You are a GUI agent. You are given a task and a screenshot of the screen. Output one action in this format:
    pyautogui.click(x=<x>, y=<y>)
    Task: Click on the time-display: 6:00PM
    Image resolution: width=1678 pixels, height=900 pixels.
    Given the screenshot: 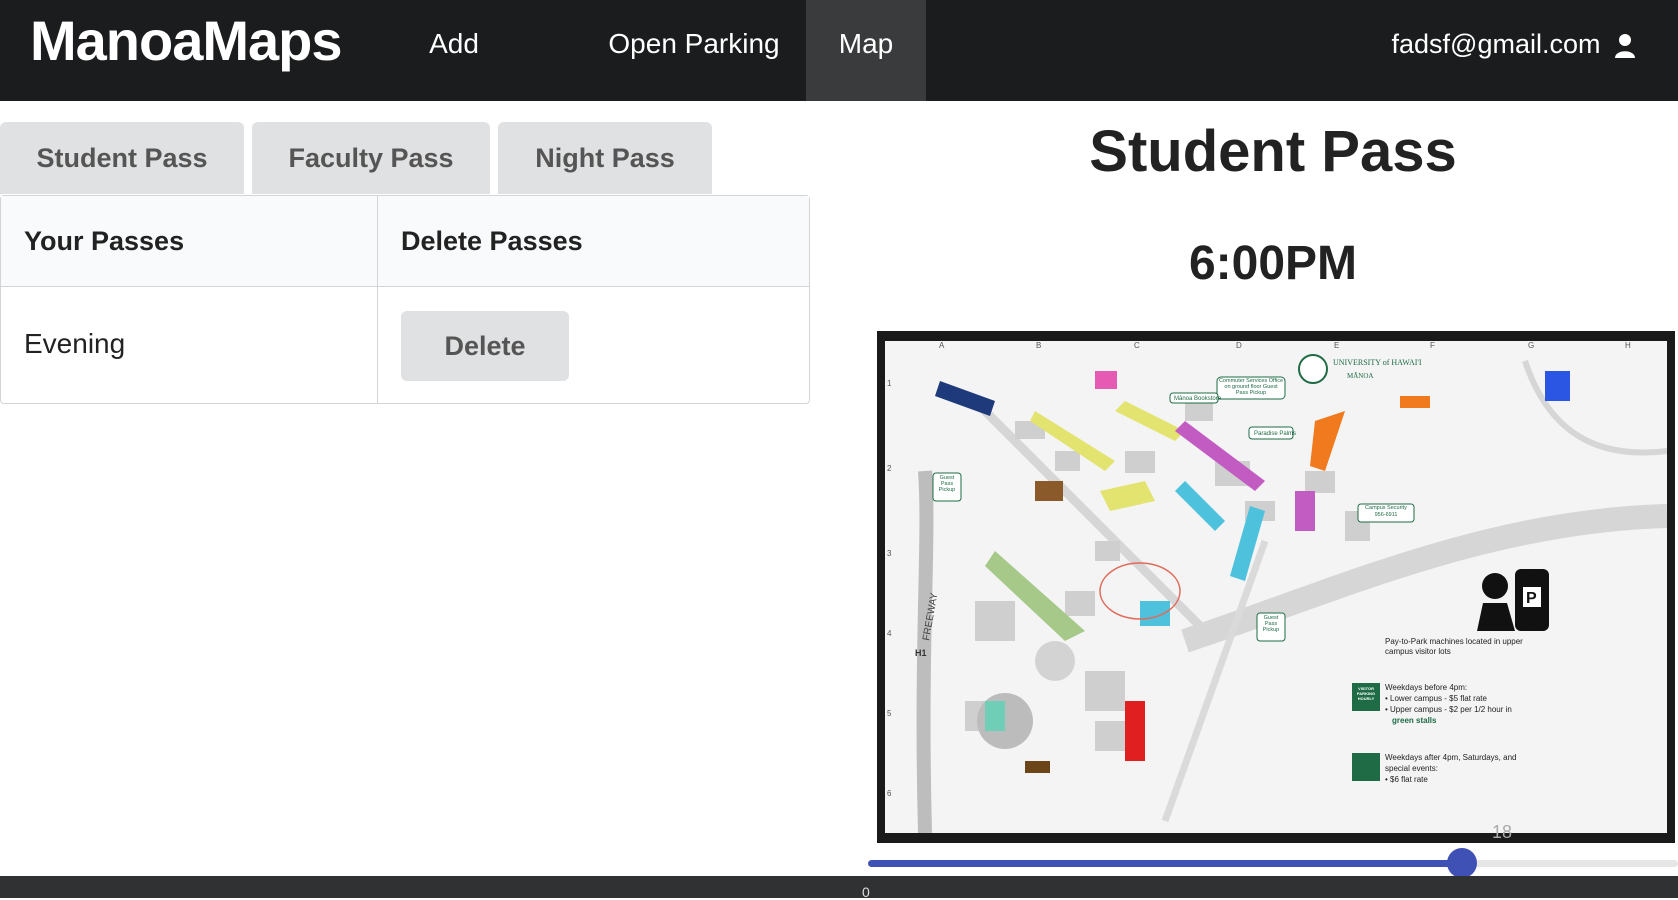 What is the action you would take?
    pyautogui.click(x=1273, y=263)
    